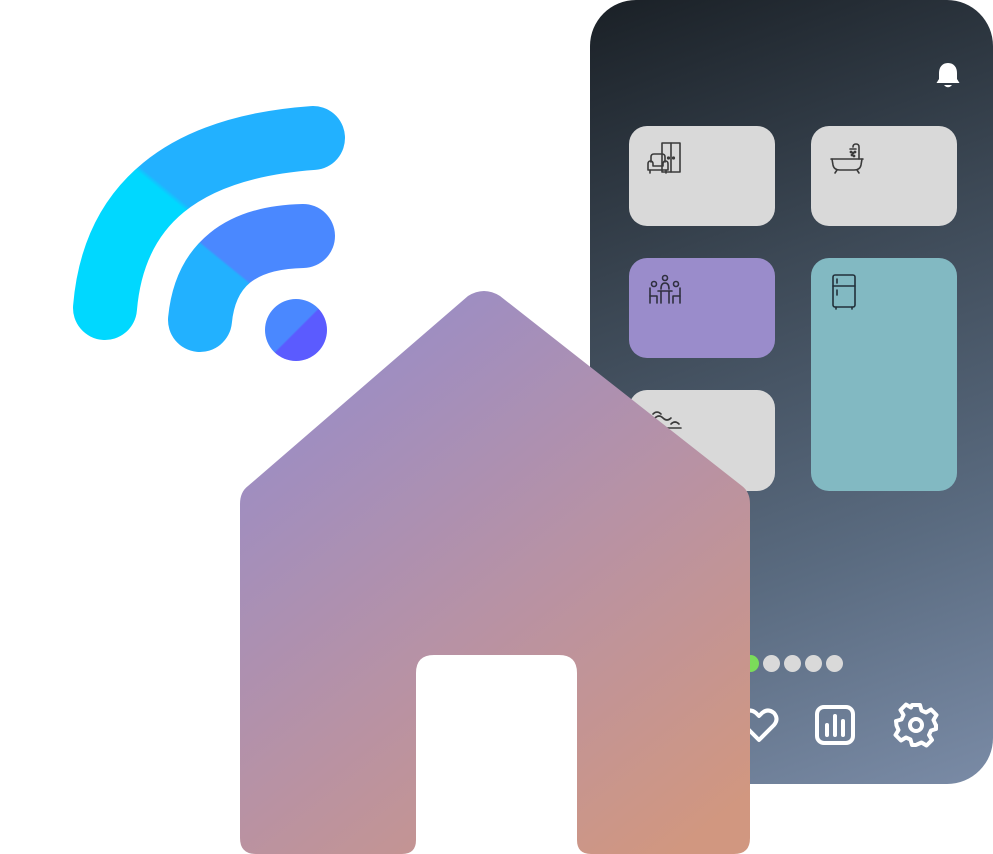 This screenshot has width=993, height=854. I want to click on room-tile-kitchen-fridge, so click(884, 374).